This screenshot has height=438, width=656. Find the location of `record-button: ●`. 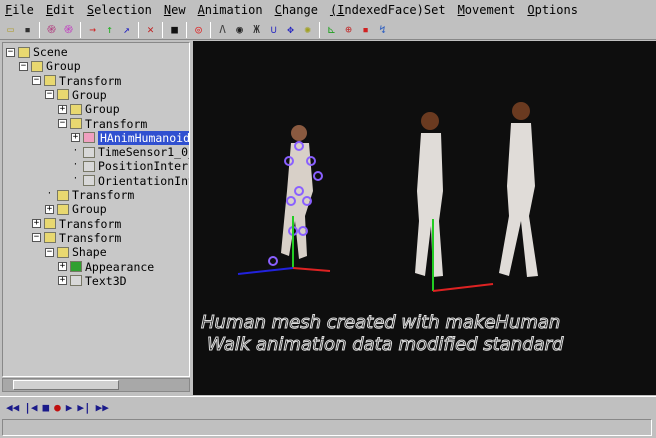

record-button: ● is located at coordinates (57, 407).